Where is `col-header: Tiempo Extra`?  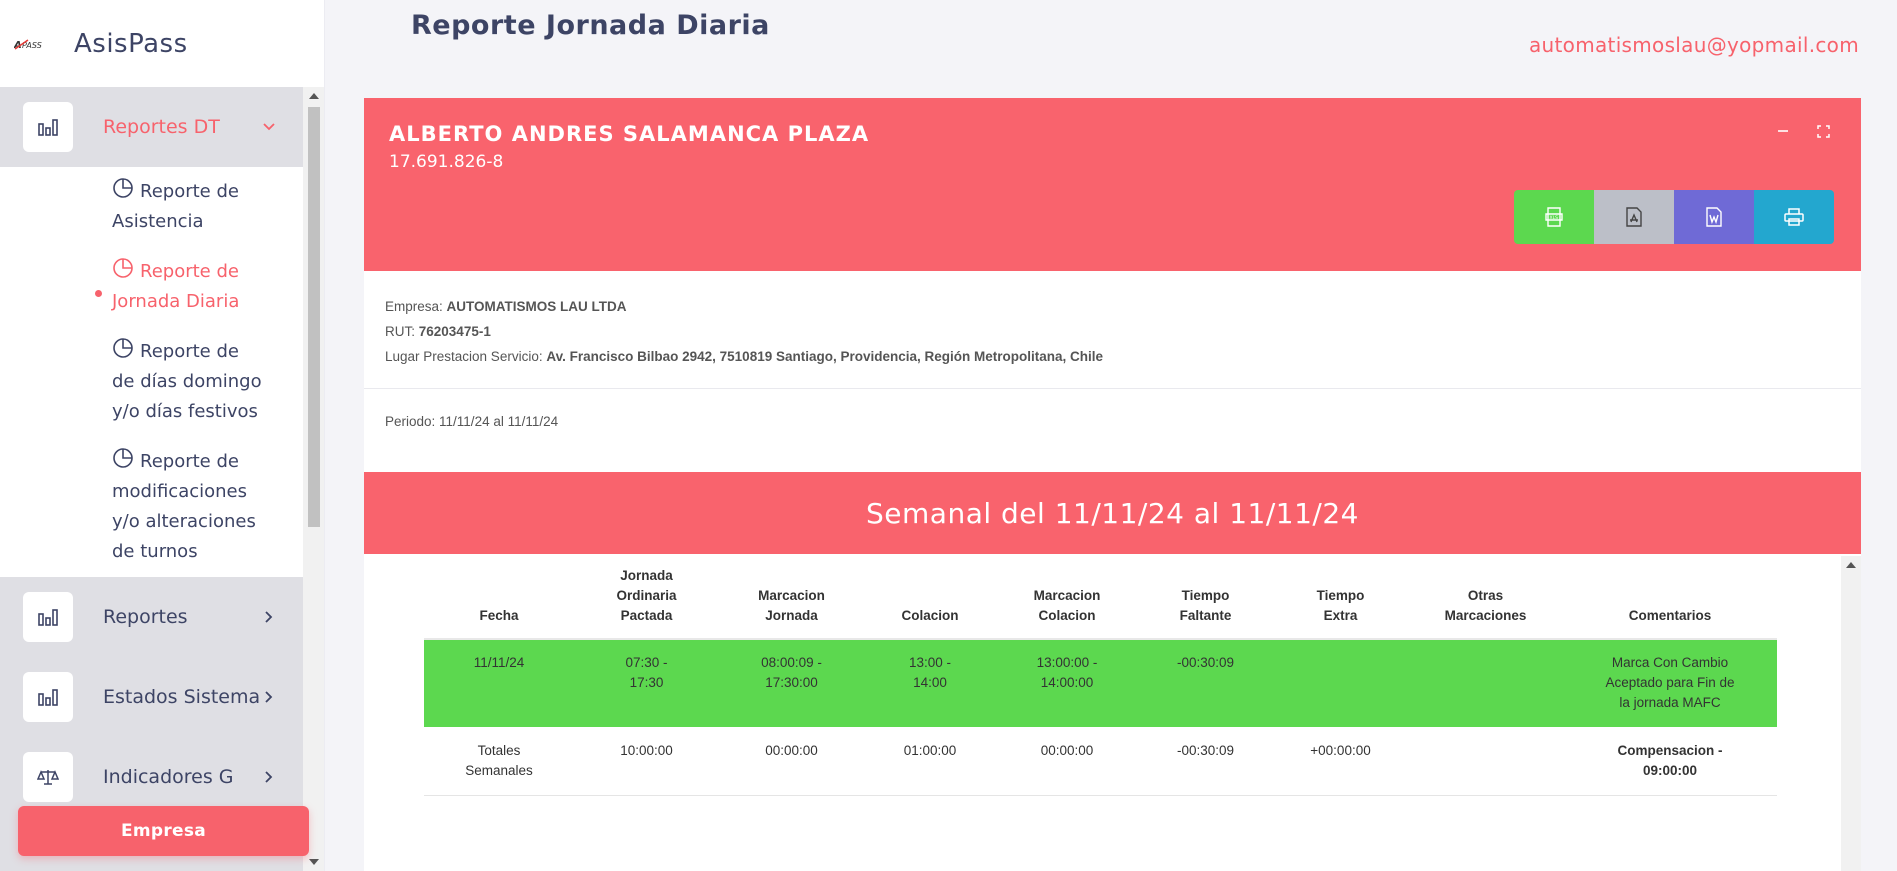 col-header: Tiempo Extra is located at coordinates (1340, 601).